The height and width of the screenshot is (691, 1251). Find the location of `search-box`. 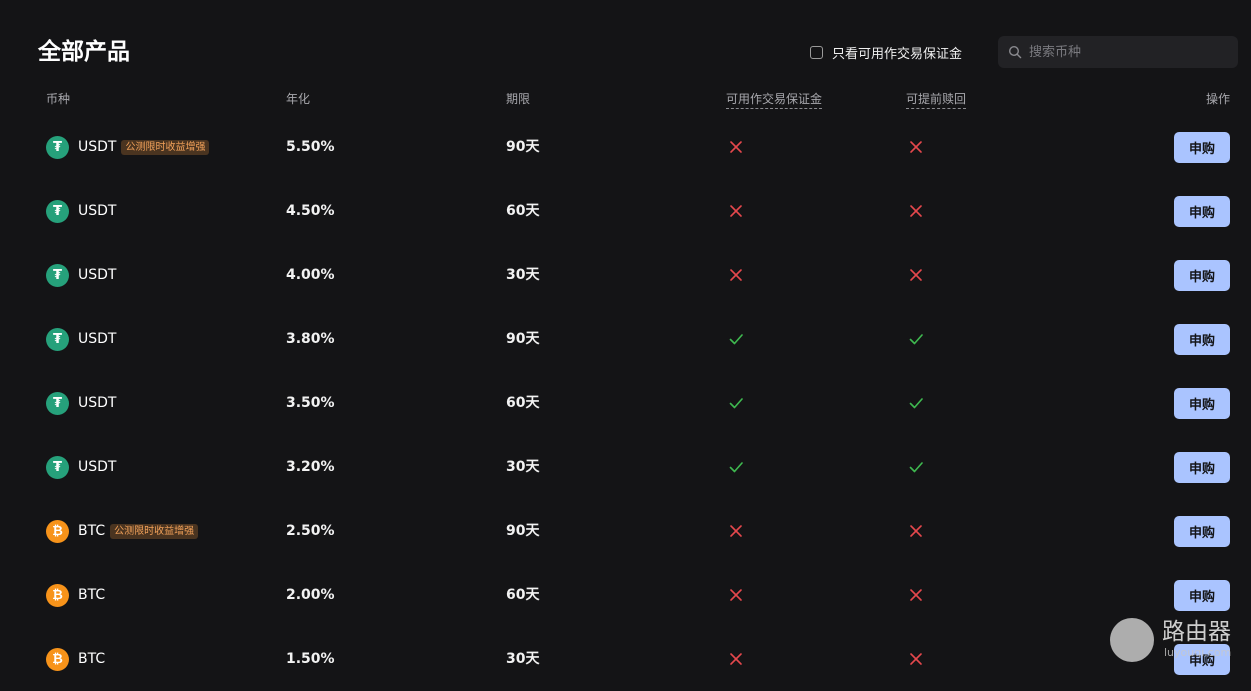

search-box is located at coordinates (1118, 52).